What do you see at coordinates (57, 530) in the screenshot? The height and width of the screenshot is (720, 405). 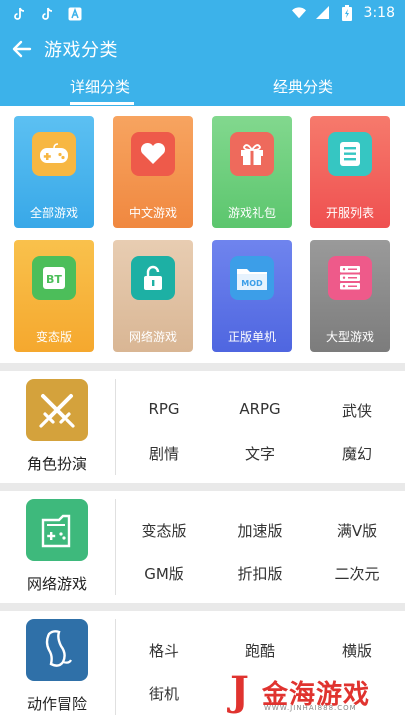 I see `console-device-icon` at bounding box center [57, 530].